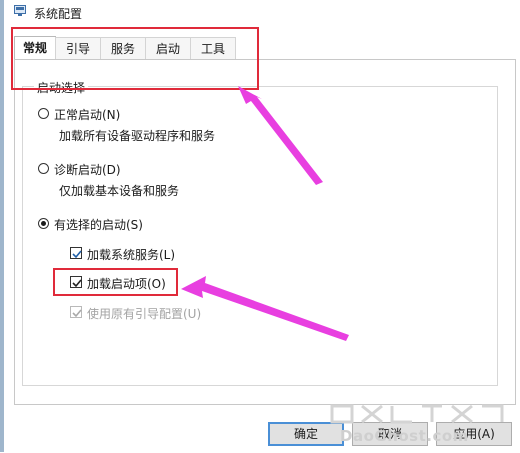 This screenshot has height=453, width=520. What do you see at coordinates (404, 436) in the screenshot?
I see `watermark-text: DaoGhost.com` at bounding box center [404, 436].